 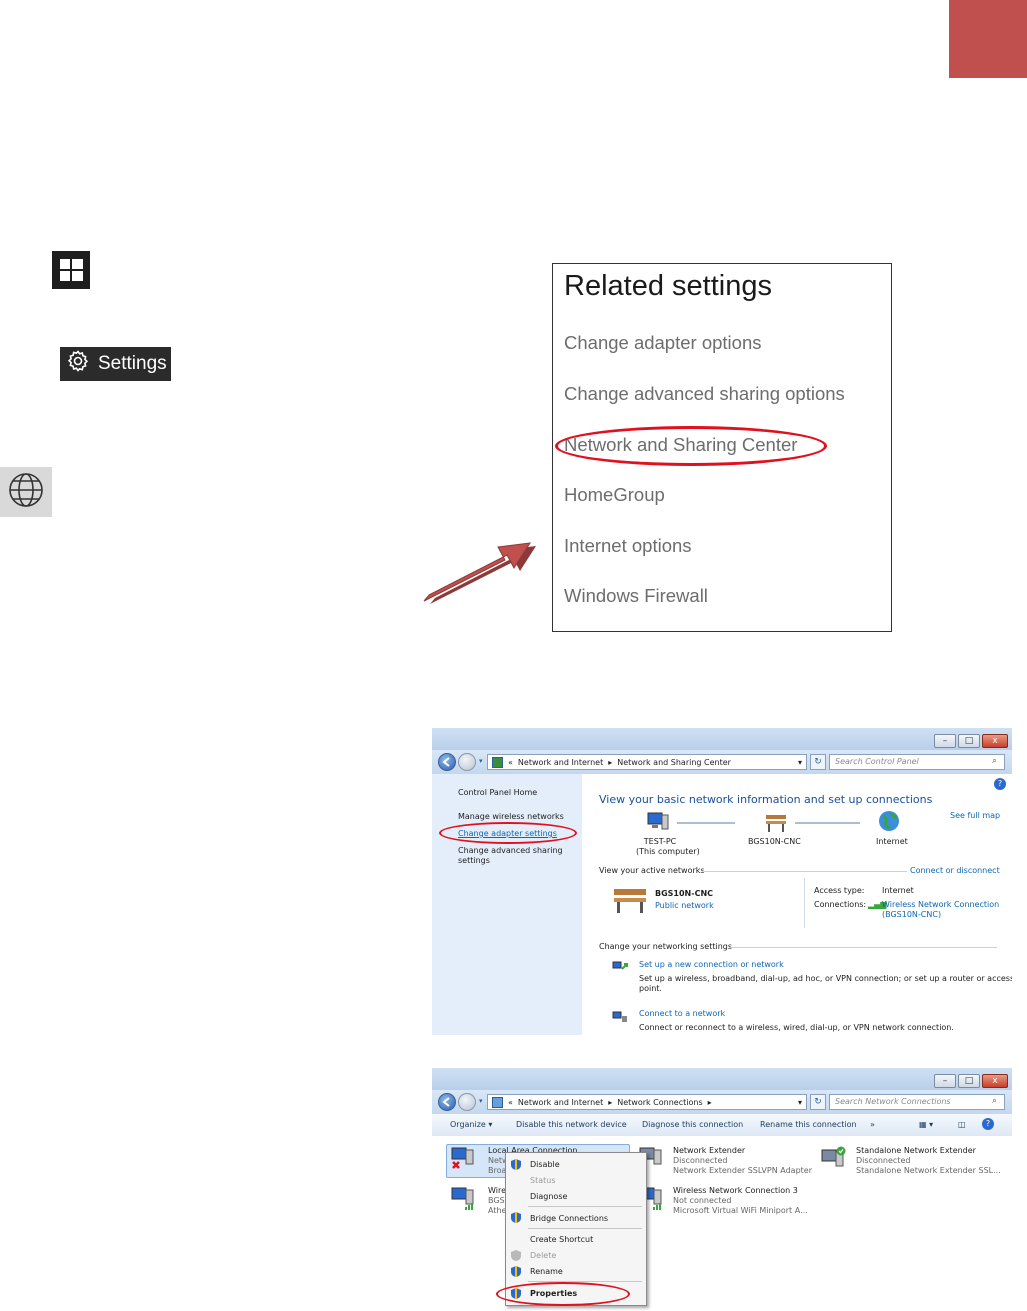 I want to click on map-link-line, so click(x=706, y=823).